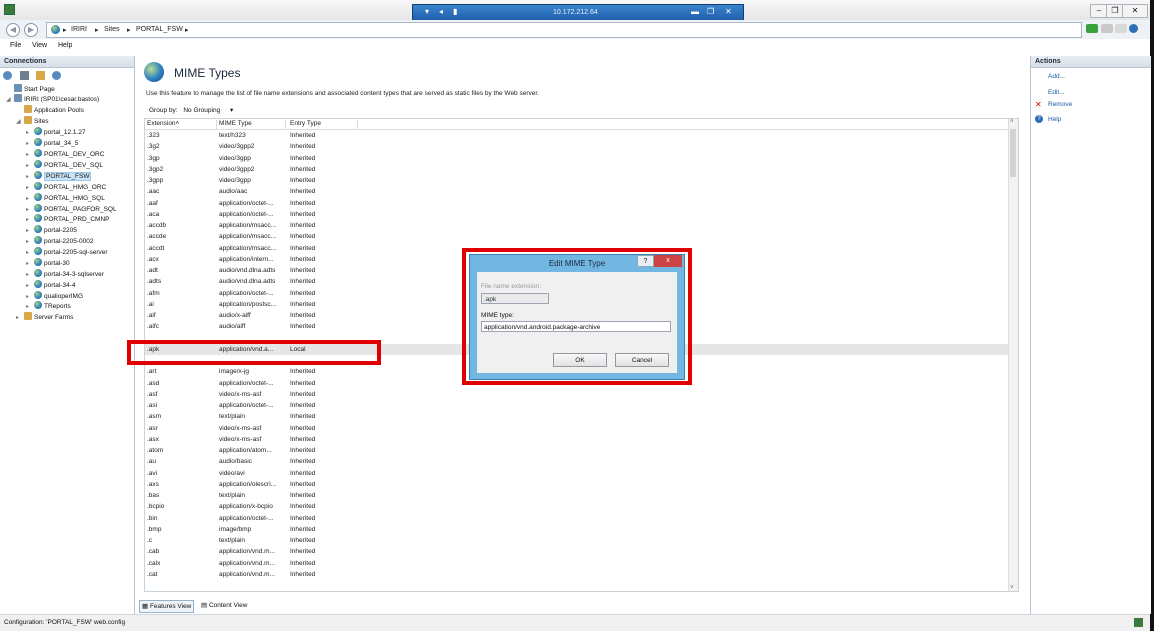 The width and height of the screenshot is (1154, 631). Describe the element at coordinates (577, 439) in the screenshot. I see `table-row: .asx video/x-ms-asf Inherited` at that location.